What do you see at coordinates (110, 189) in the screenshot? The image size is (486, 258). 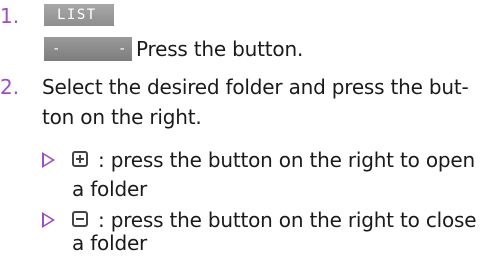 I see `bullet-1-text-line-2: a folder` at bounding box center [110, 189].